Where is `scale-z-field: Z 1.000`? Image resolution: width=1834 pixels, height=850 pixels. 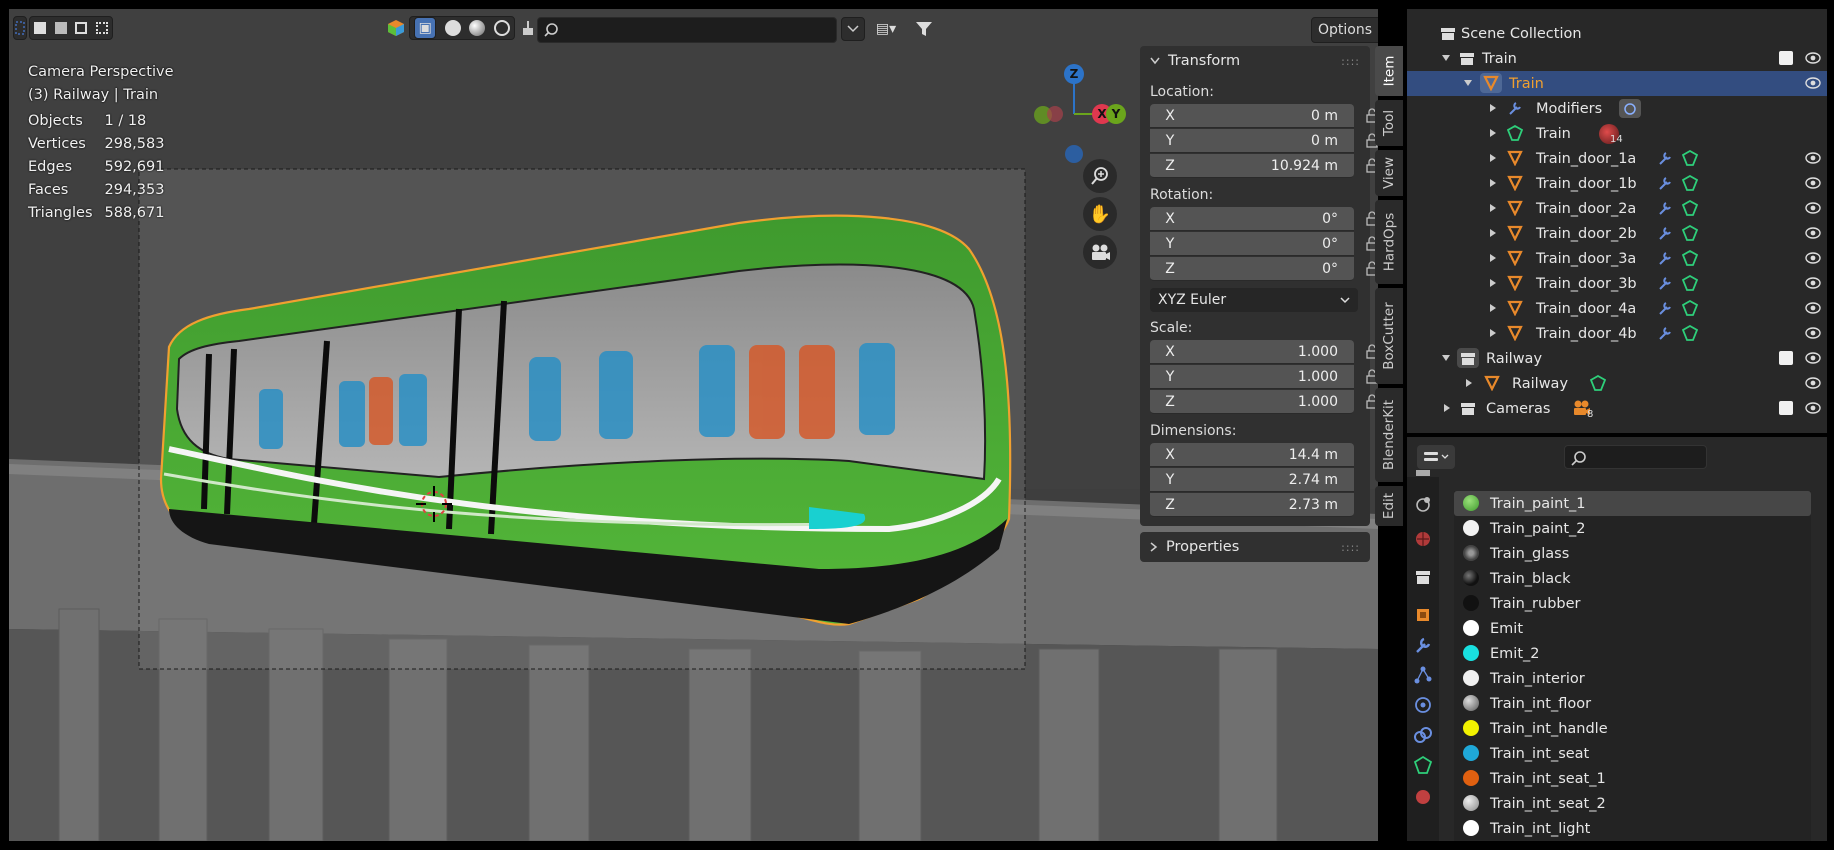 scale-z-field: Z 1.000 is located at coordinates (1252, 402).